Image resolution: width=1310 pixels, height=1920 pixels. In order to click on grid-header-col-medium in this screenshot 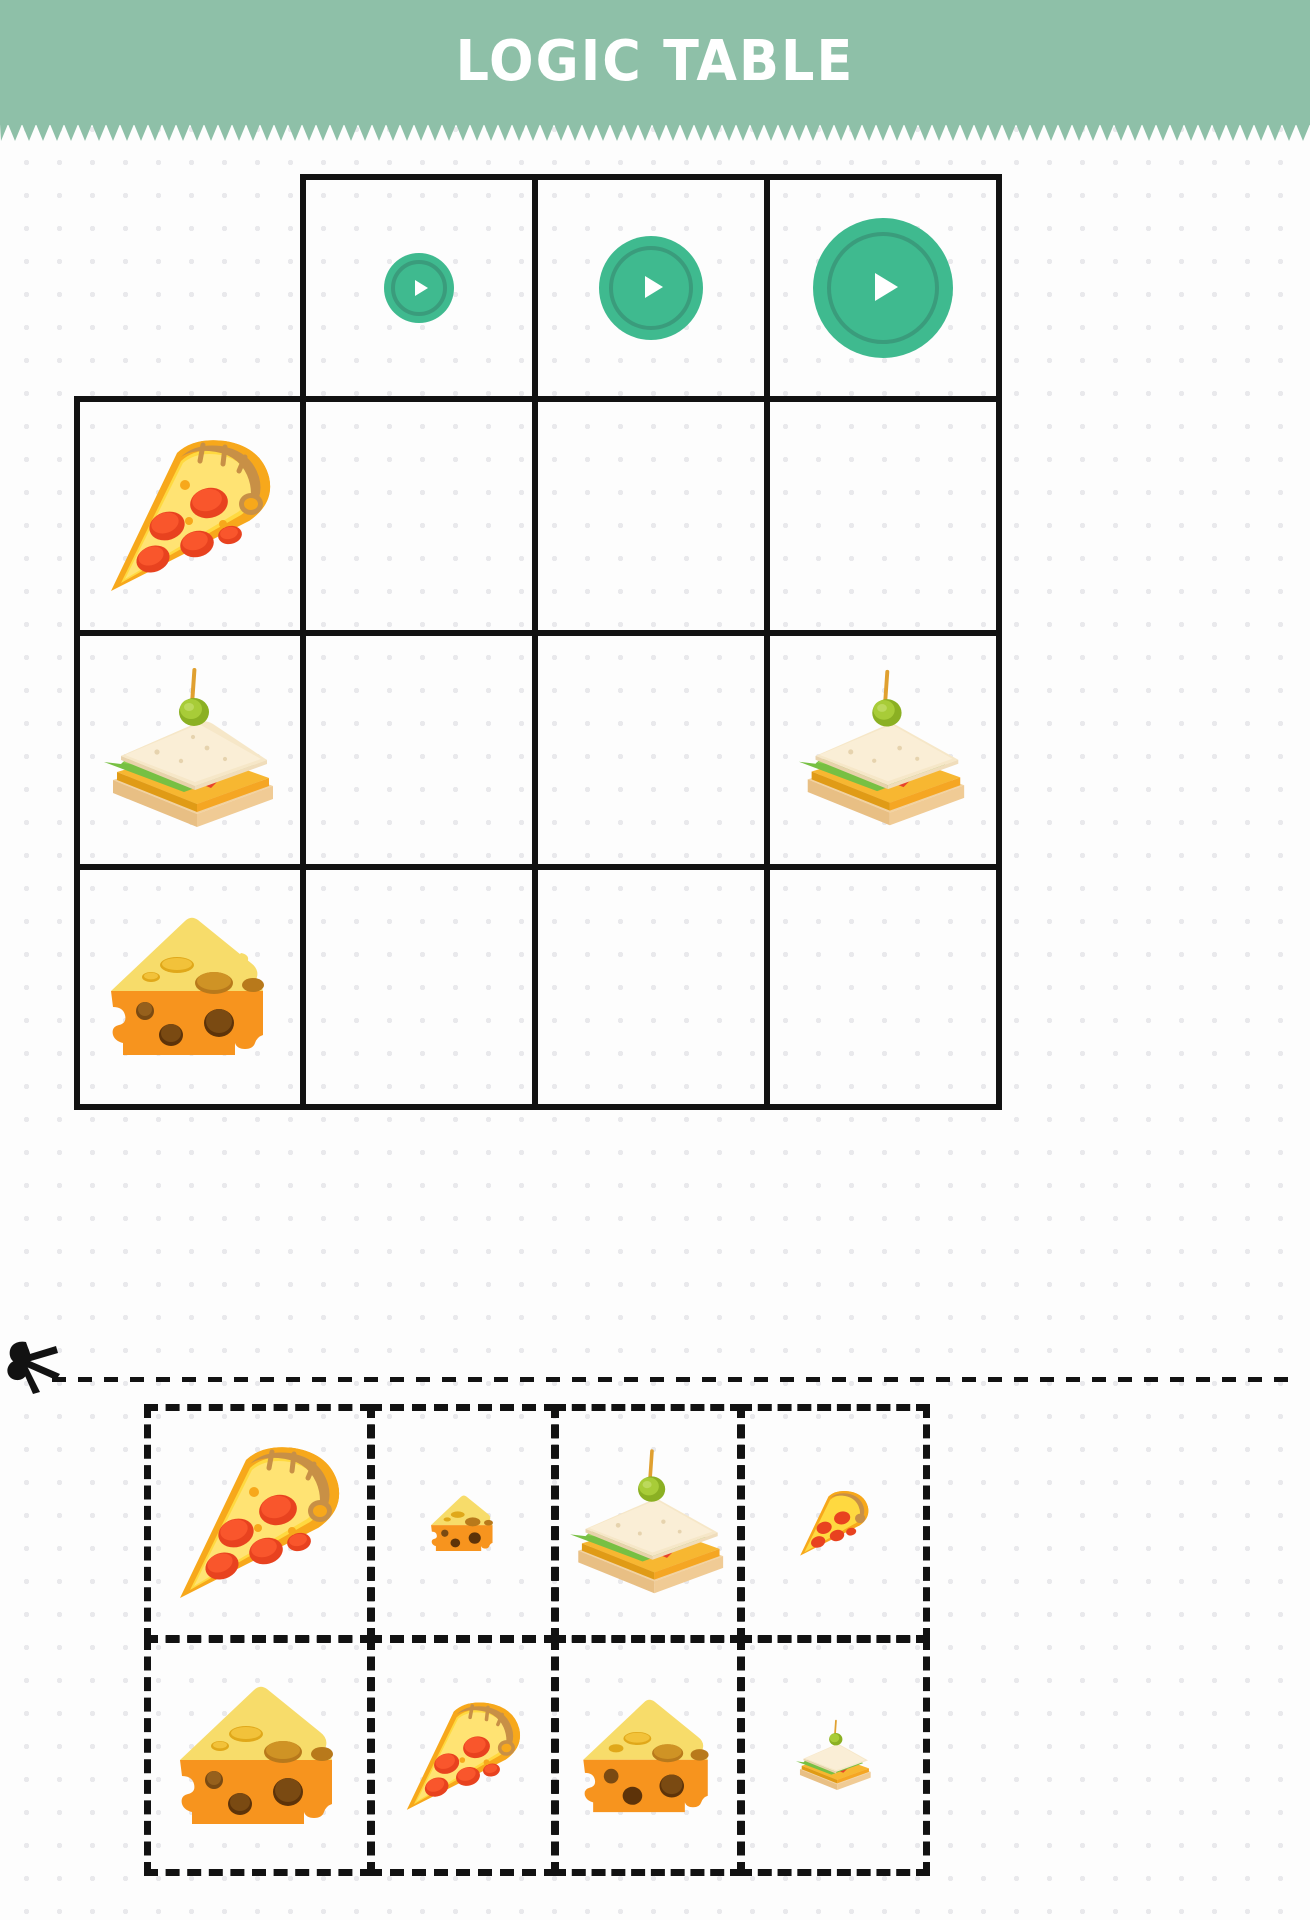, I will do `click(651, 288)`.